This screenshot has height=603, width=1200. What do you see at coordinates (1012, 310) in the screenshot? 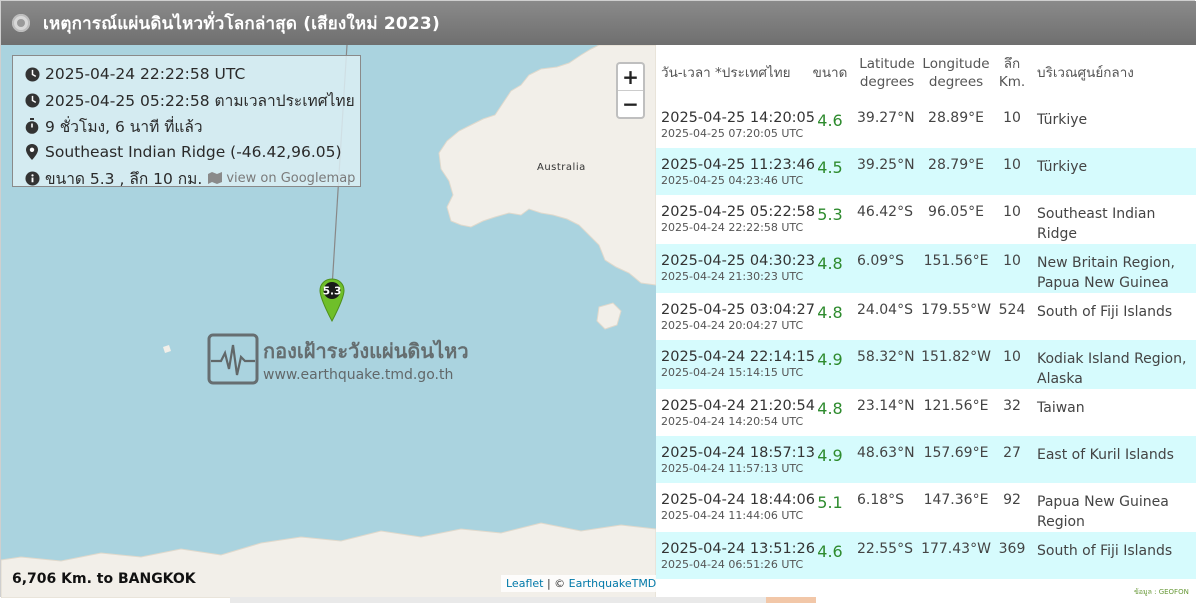
I see `cell-depth: 524` at bounding box center [1012, 310].